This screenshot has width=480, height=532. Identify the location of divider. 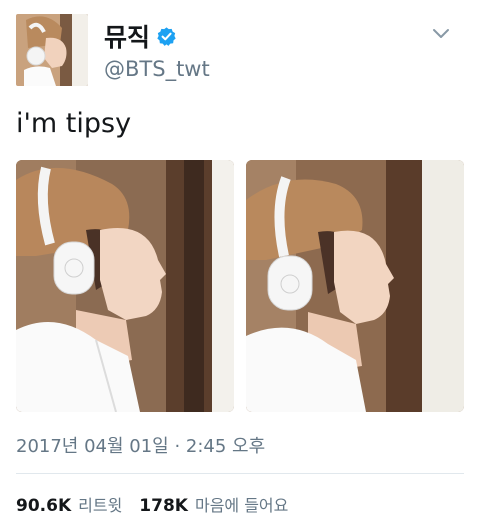
(240, 473).